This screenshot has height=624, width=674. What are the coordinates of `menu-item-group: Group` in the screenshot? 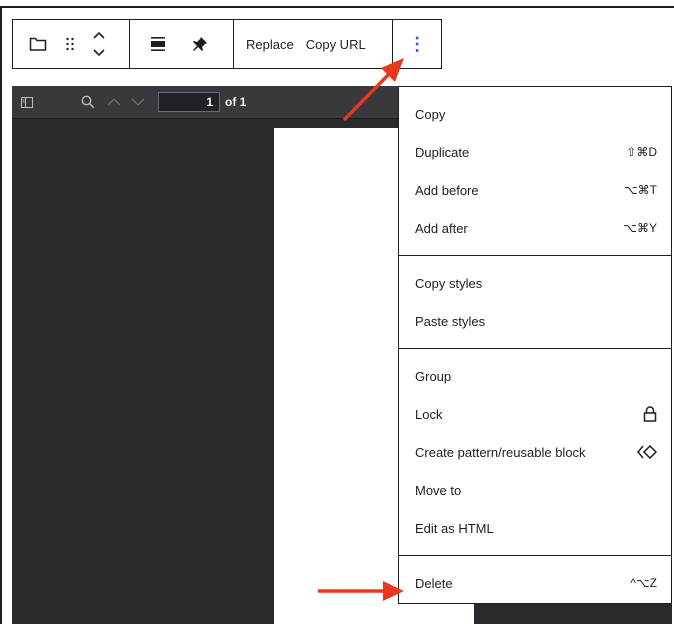 It's located at (535, 376).